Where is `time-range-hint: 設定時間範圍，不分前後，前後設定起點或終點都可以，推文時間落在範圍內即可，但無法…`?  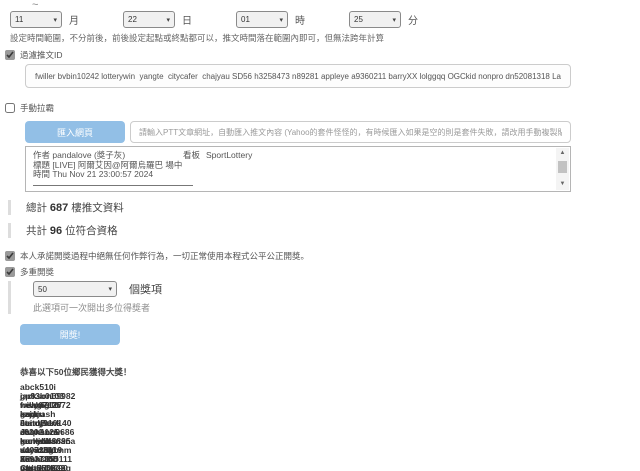 time-range-hint: 設定時間範圍，不分前後，前後設定起點或終點都可以，推文時間落在範圍內即可，但無法… is located at coordinates (197, 38).